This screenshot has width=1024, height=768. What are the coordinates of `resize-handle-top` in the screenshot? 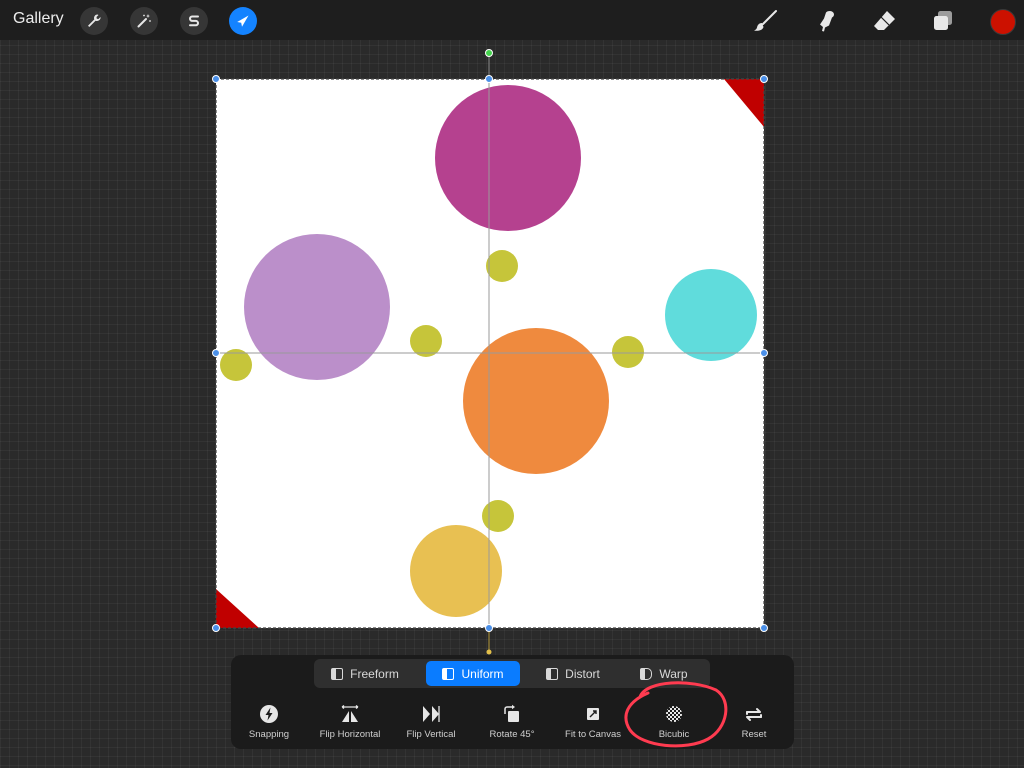 It's located at (489, 79).